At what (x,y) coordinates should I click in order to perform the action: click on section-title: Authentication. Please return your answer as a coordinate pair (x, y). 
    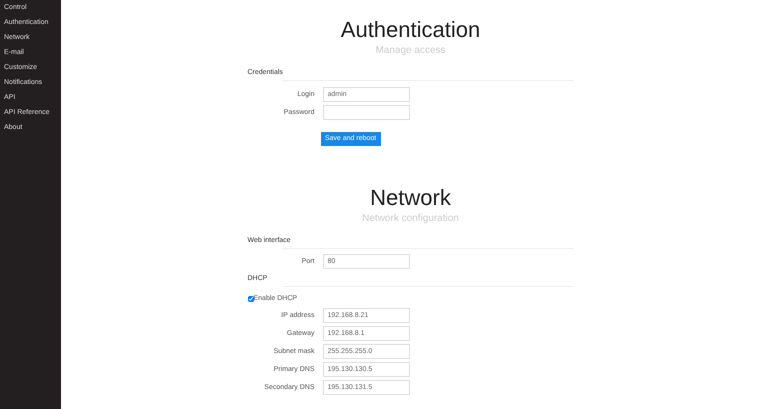
    Looking at the image, I should click on (411, 30).